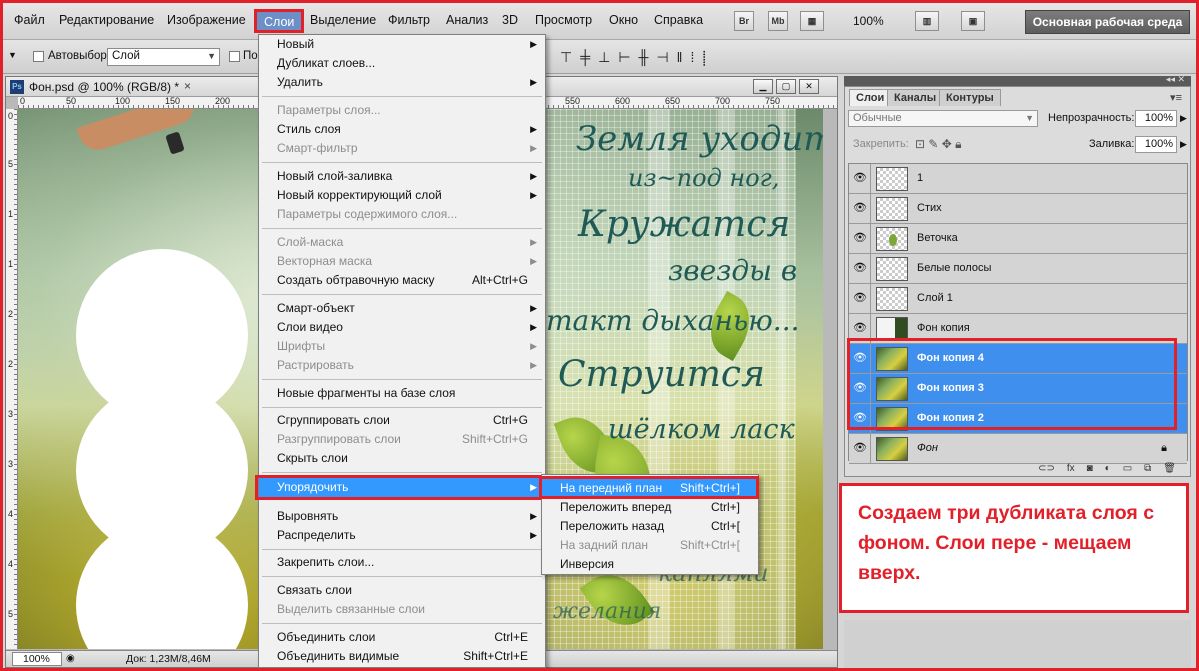 This screenshot has width=1199, height=671. What do you see at coordinates (973, 21) in the screenshot?
I see `screen-mode-icon: ▣` at bounding box center [973, 21].